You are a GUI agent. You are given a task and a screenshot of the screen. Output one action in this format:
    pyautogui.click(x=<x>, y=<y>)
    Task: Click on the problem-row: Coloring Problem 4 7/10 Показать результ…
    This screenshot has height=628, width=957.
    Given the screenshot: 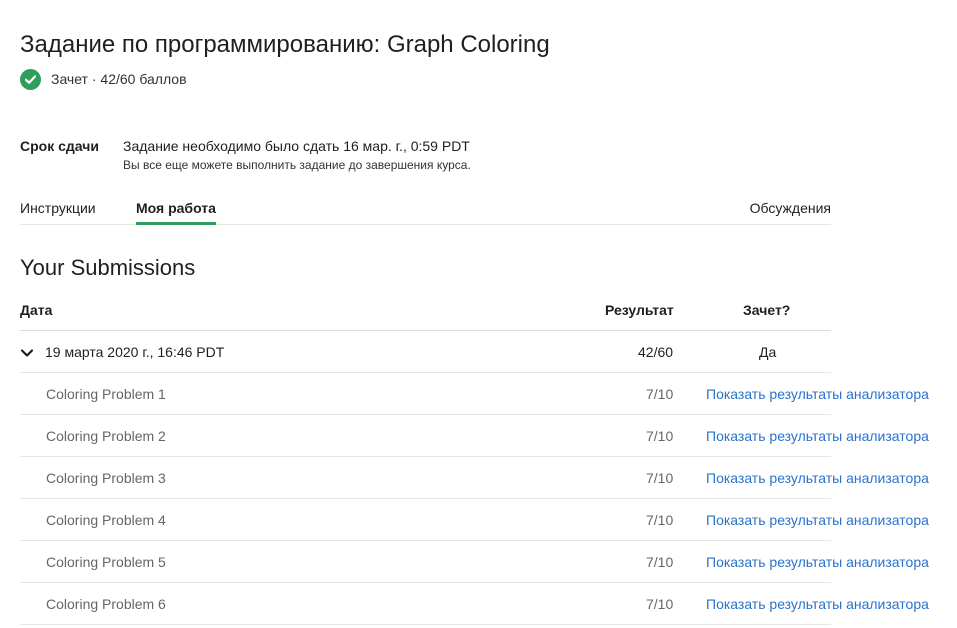 What is the action you would take?
    pyautogui.click(x=474, y=520)
    